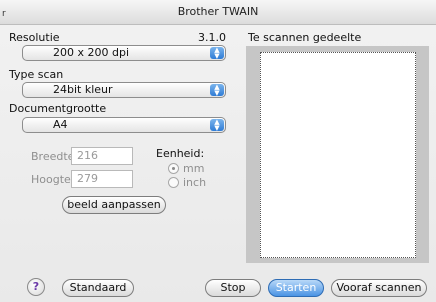 The image size is (436, 302). I want to click on version-label: 3.1.0, so click(212, 37).